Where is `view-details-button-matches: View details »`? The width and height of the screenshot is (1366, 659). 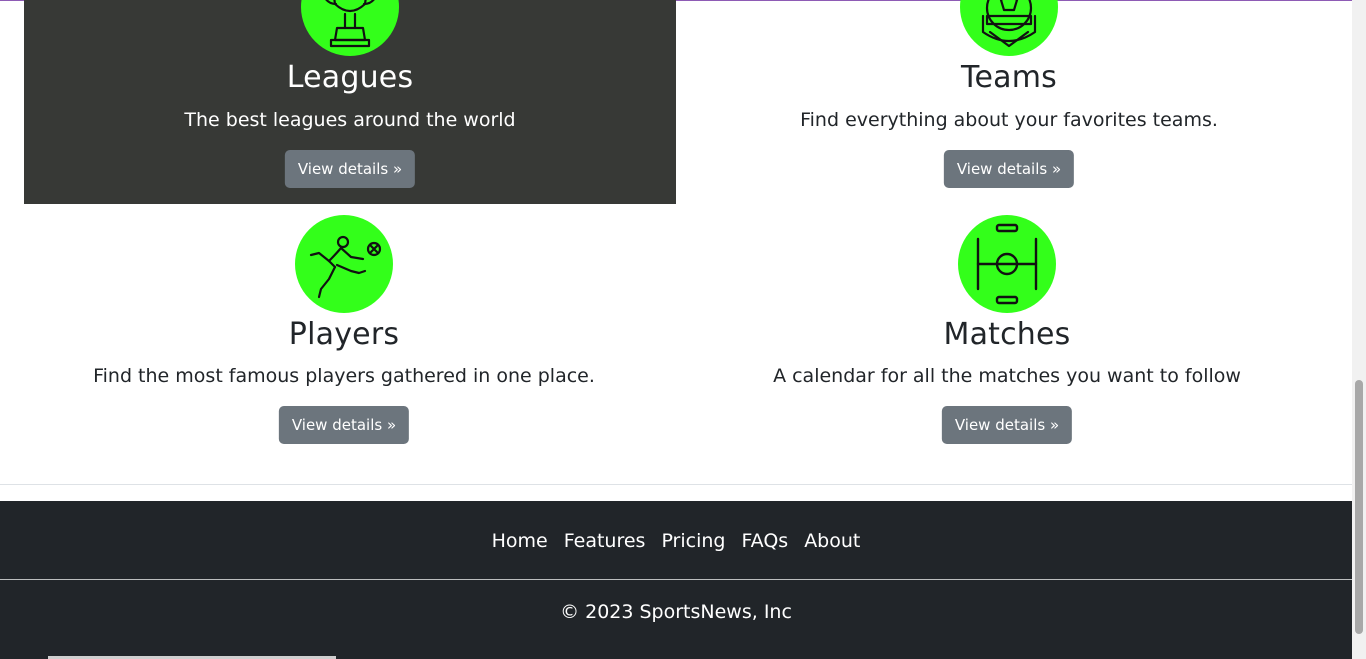
view-details-button-matches: View details » is located at coordinates (1007, 425).